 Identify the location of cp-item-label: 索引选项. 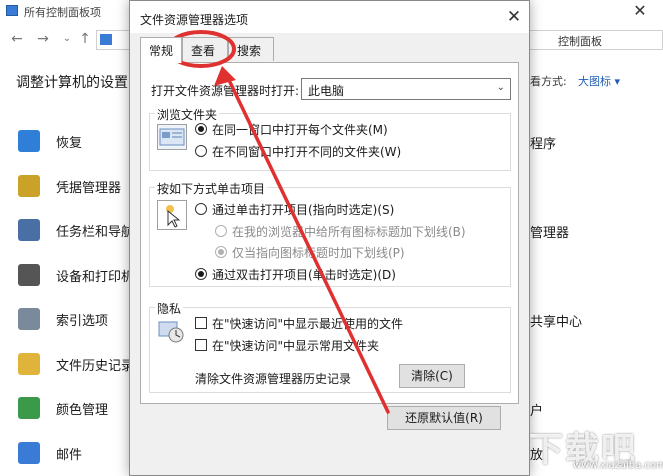
(82, 321).